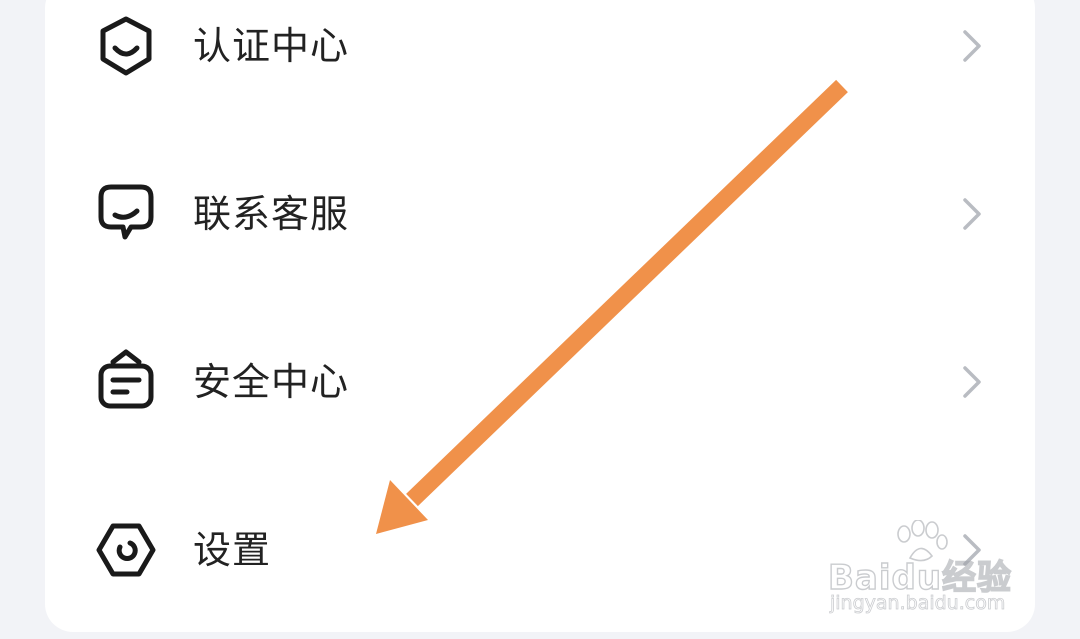  I want to click on customer-service-chat-icon, so click(126, 212).